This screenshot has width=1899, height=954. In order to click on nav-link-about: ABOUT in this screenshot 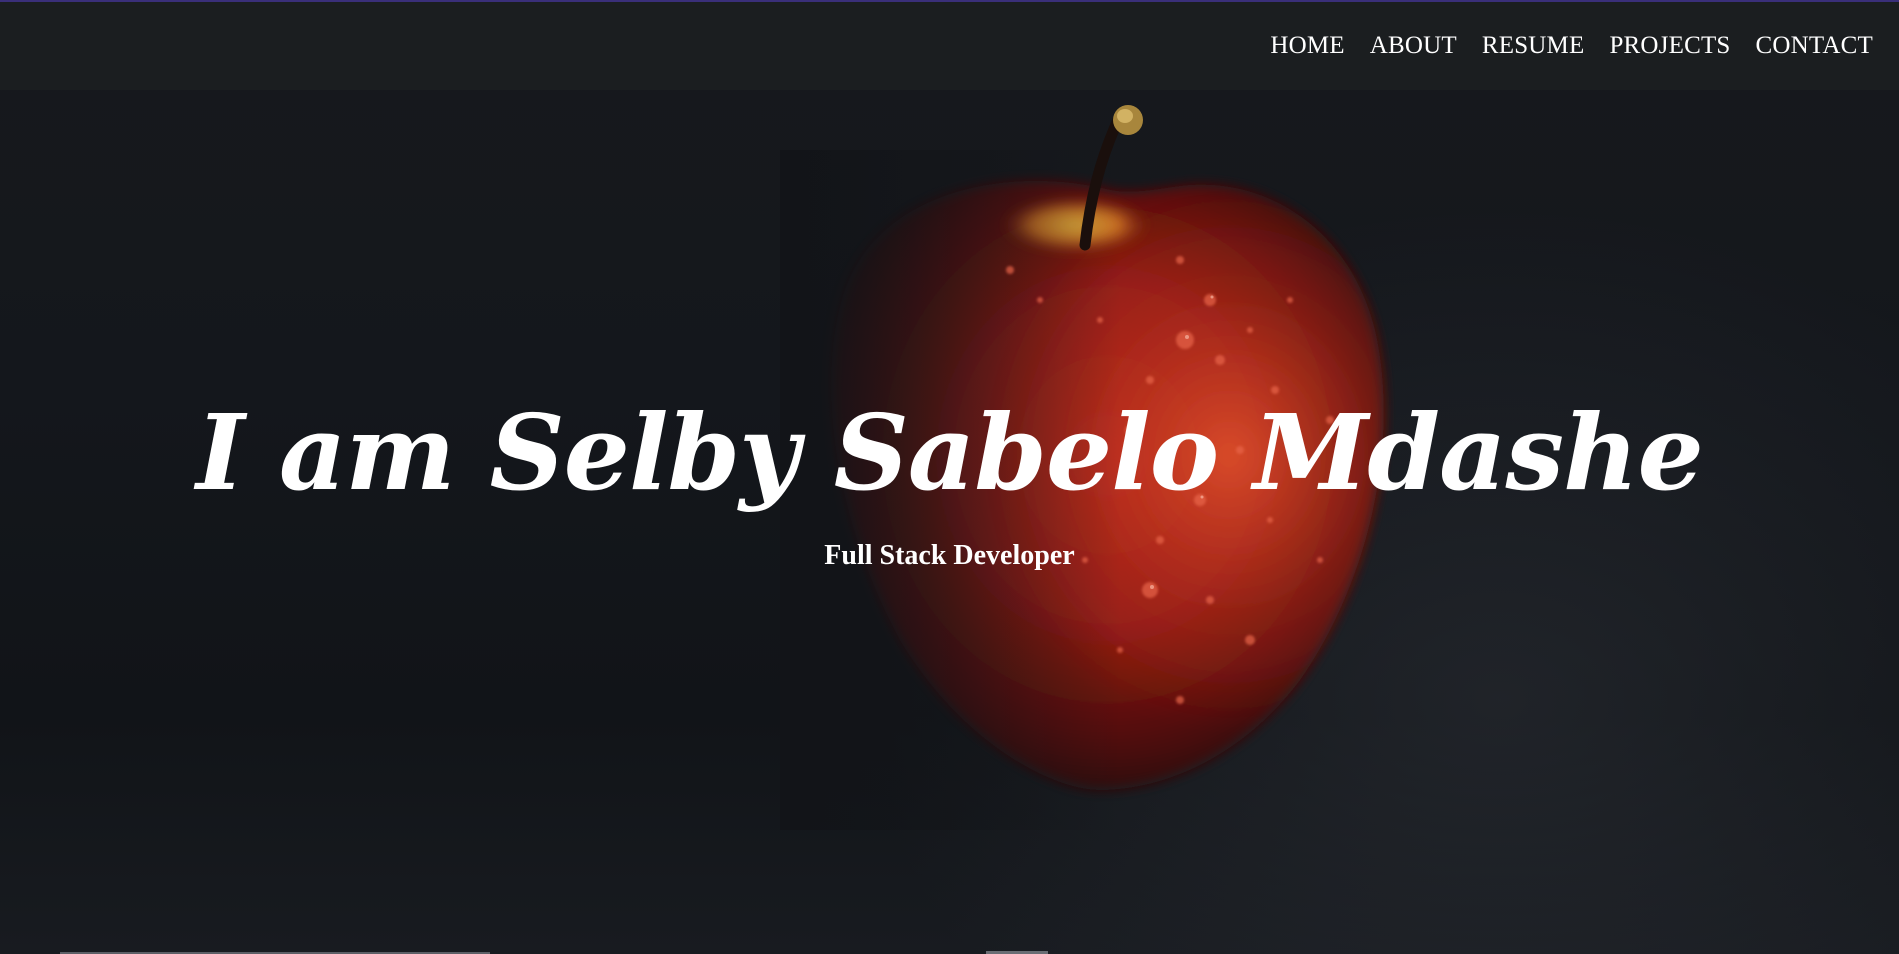, I will do `click(1413, 46)`.